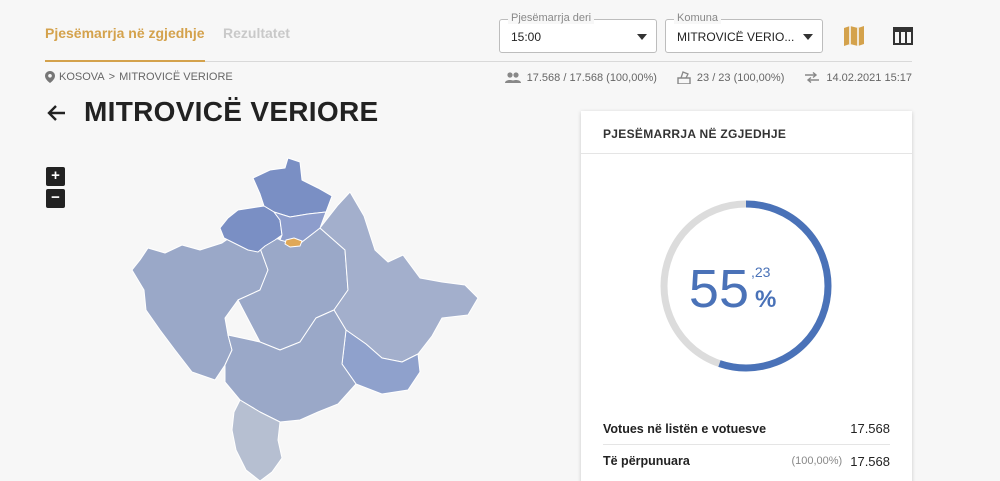 This screenshot has height=481, width=1000. What do you see at coordinates (176, 77) in the screenshot?
I see `breadcrumb-current: MITROVICË VERIORE` at bounding box center [176, 77].